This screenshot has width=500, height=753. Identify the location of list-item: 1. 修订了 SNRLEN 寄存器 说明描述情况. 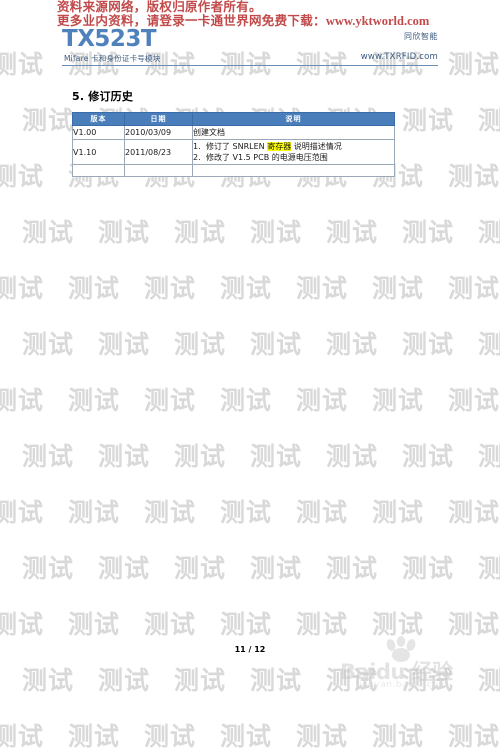
(293, 146).